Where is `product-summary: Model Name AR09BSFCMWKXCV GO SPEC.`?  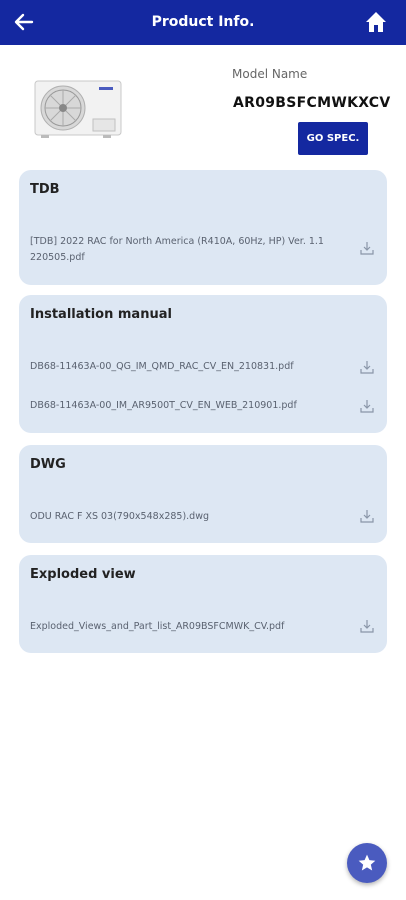 product-summary: Model Name AR09BSFCMWKXCV GO SPEC. is located at coordinates (203, 105).